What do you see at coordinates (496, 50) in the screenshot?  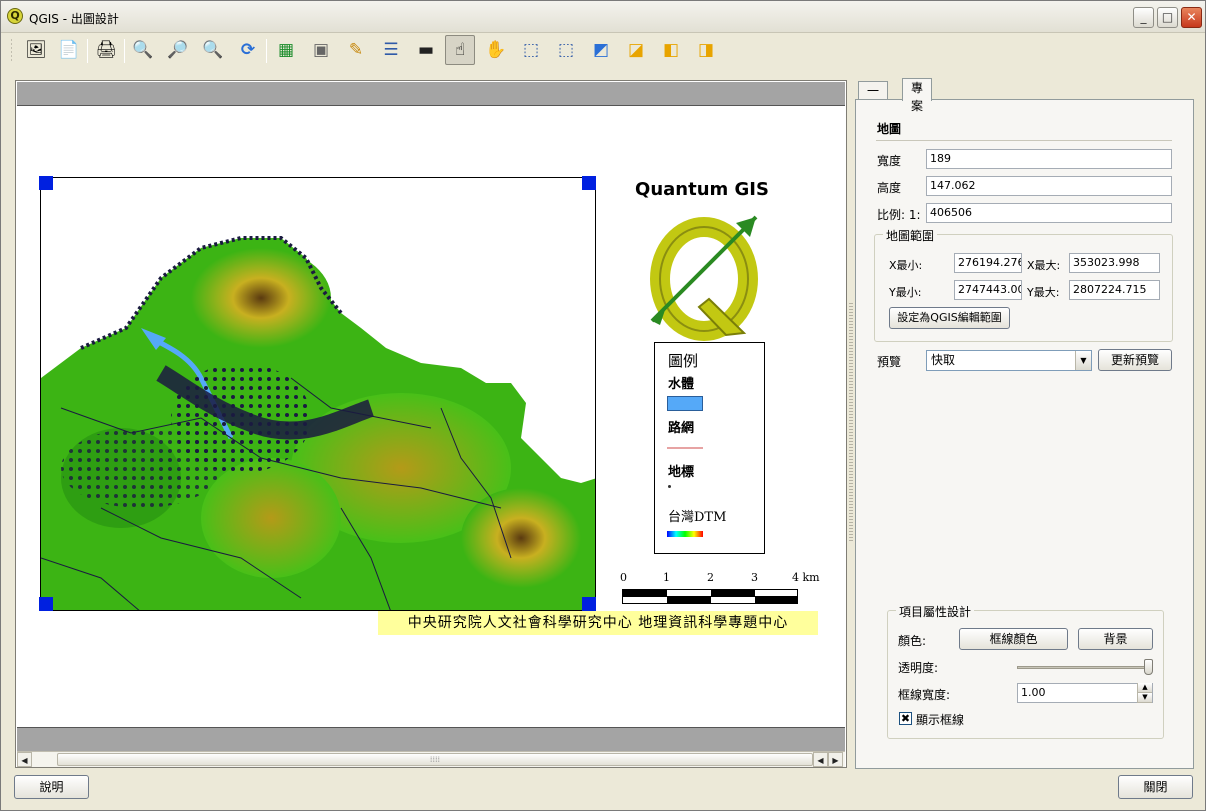 I see `move-content-icon: ✋` at bounding box center [496, 50].